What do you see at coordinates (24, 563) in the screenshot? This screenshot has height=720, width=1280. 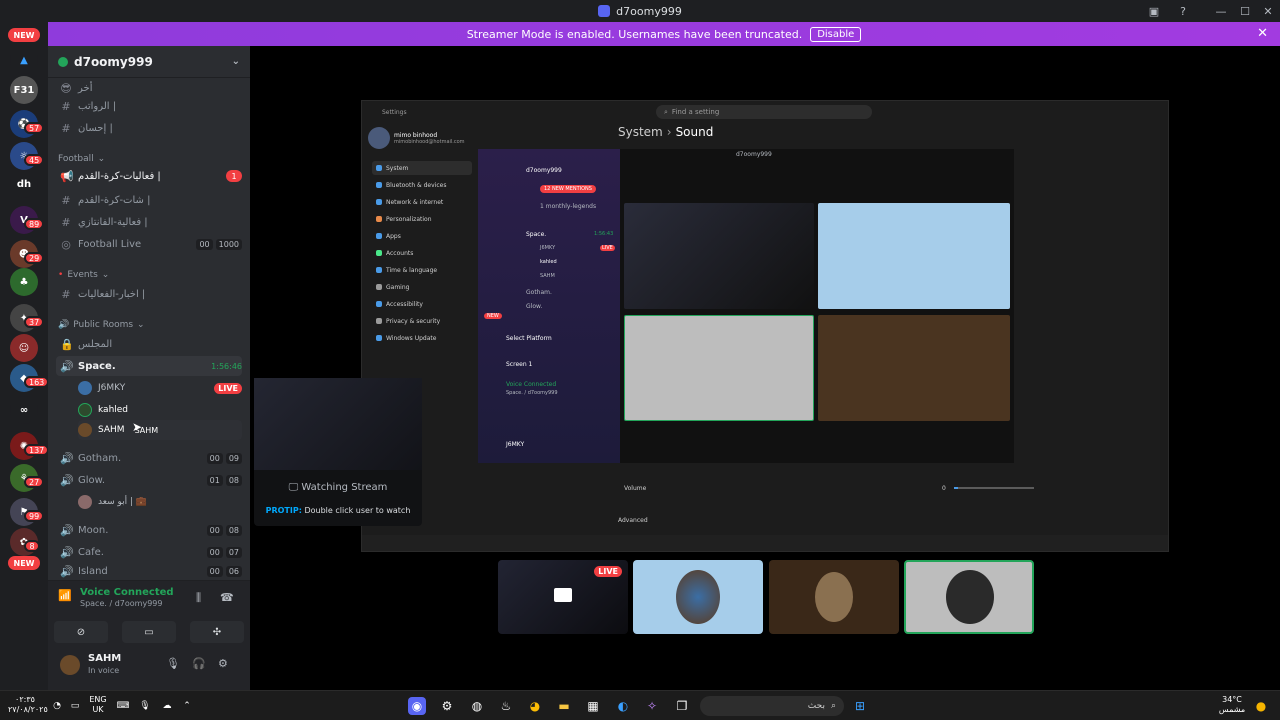 I see `new-badge: NEW` at bounding box center [24, 563].